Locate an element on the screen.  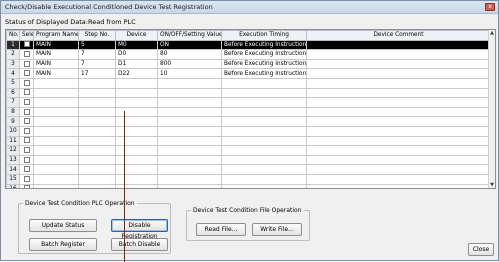
close-button: Close is located at coordinates (481, 249).